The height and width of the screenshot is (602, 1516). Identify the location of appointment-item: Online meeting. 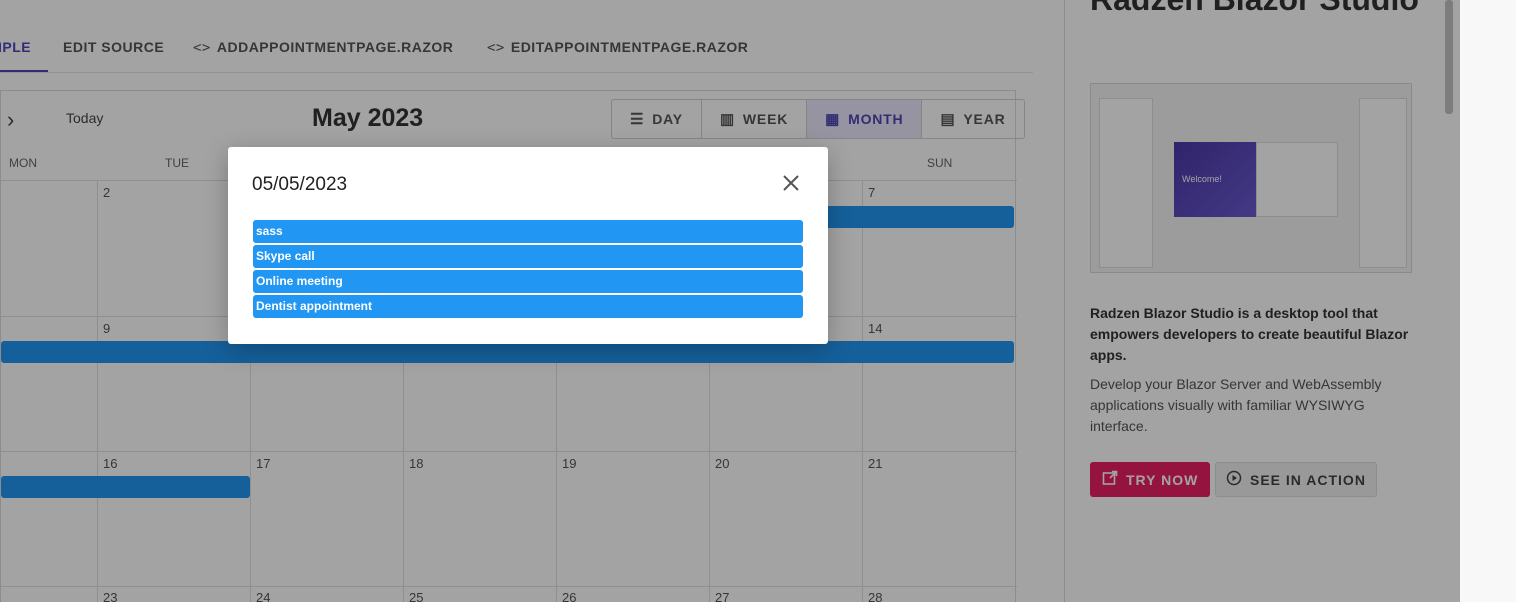
(528, 281).